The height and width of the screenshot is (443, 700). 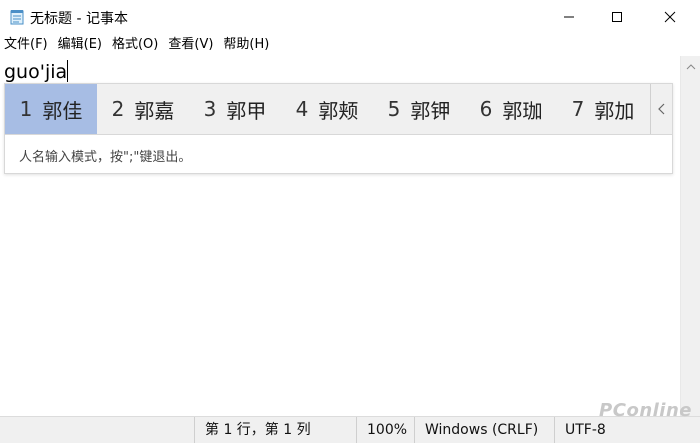 I want to click on candidate-6: 6 郭珈, so click(x=511, y=109).